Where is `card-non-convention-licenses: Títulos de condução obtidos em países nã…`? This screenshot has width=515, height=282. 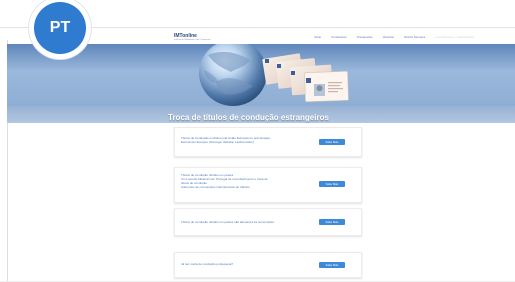 card-non-convention-licenses: Títulos de condução obtidos em países nã… is located at coordinates (268, 222).